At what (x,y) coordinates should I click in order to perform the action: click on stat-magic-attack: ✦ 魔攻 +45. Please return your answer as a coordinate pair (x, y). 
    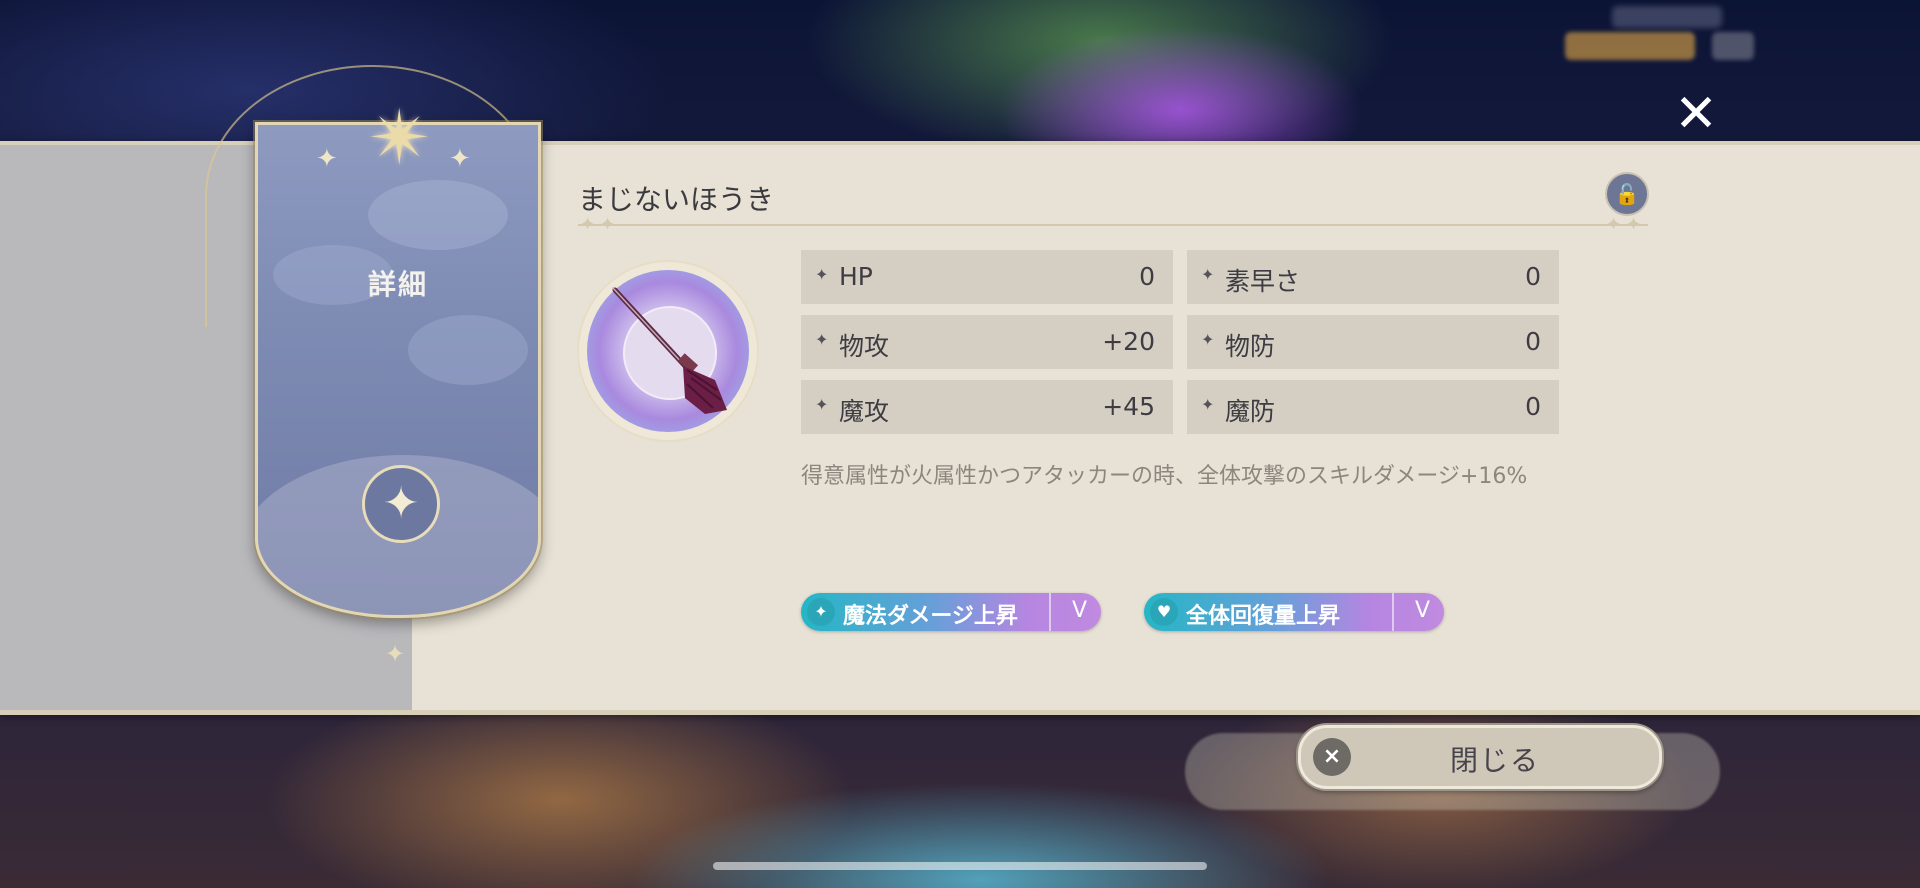
    Looking at the image, I should click on (987, 407).